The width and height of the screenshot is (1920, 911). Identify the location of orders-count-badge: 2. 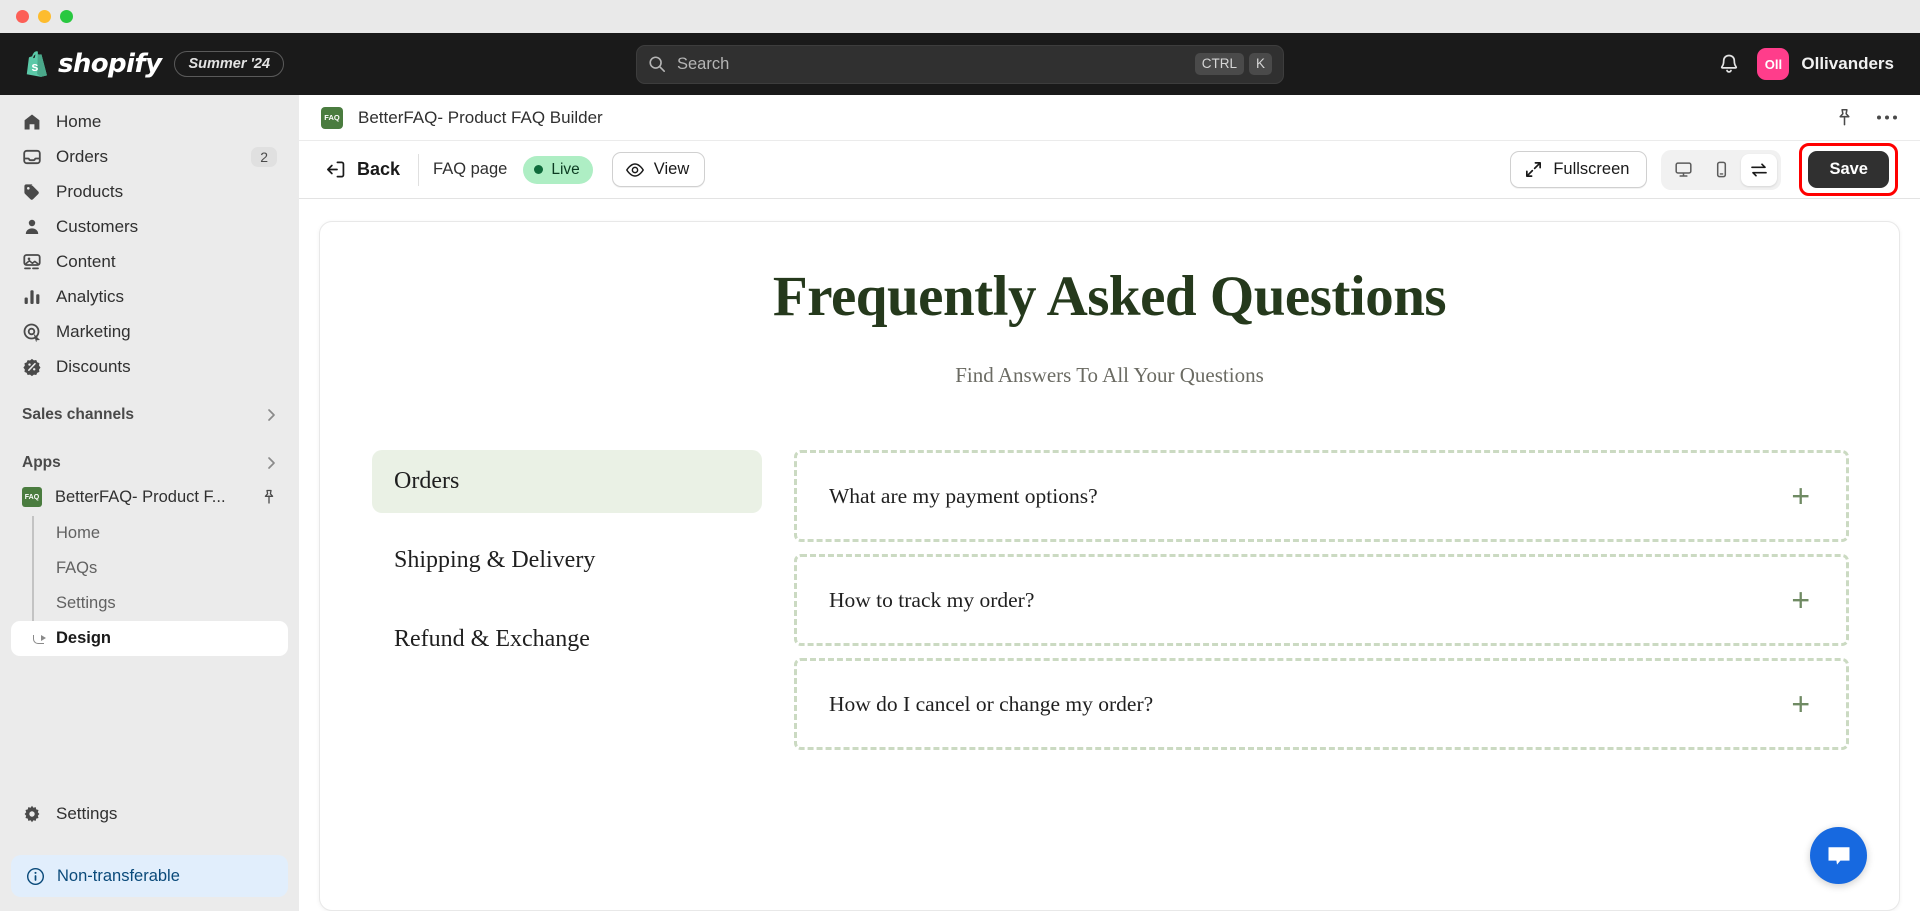
(264, 156).